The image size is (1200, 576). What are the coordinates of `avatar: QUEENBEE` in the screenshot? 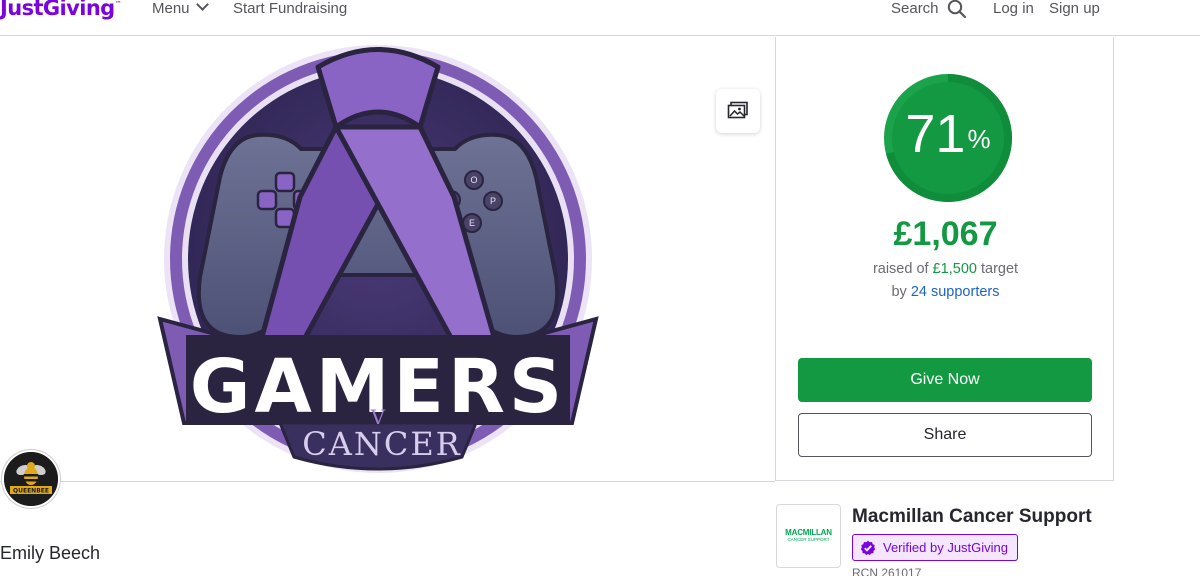 It's located at (31, 479).